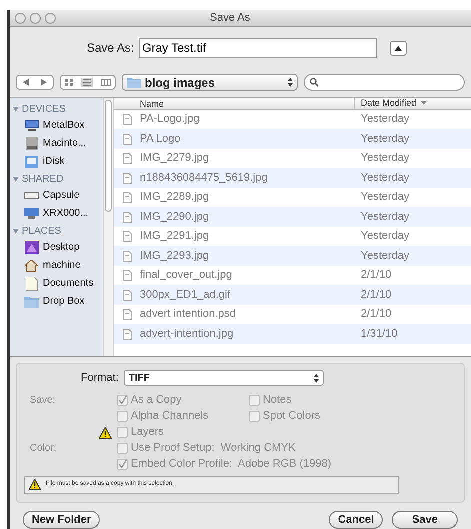 The height and width of the screenshot is (529, 471). I want to click on sidebar-scrollbar, so click(108, 227).